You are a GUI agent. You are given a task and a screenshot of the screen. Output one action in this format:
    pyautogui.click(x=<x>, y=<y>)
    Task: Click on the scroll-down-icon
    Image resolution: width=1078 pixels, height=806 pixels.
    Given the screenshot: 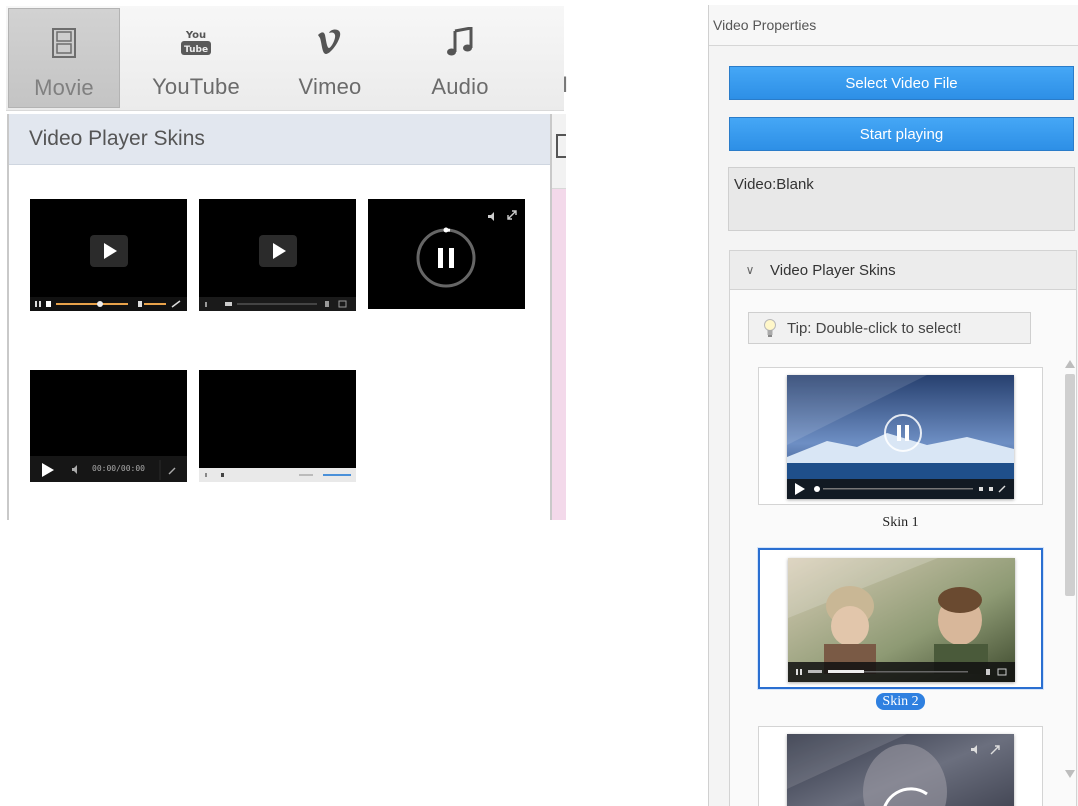 What is the action you would take?
    pyautogui.click(x=1070, y=774)
    